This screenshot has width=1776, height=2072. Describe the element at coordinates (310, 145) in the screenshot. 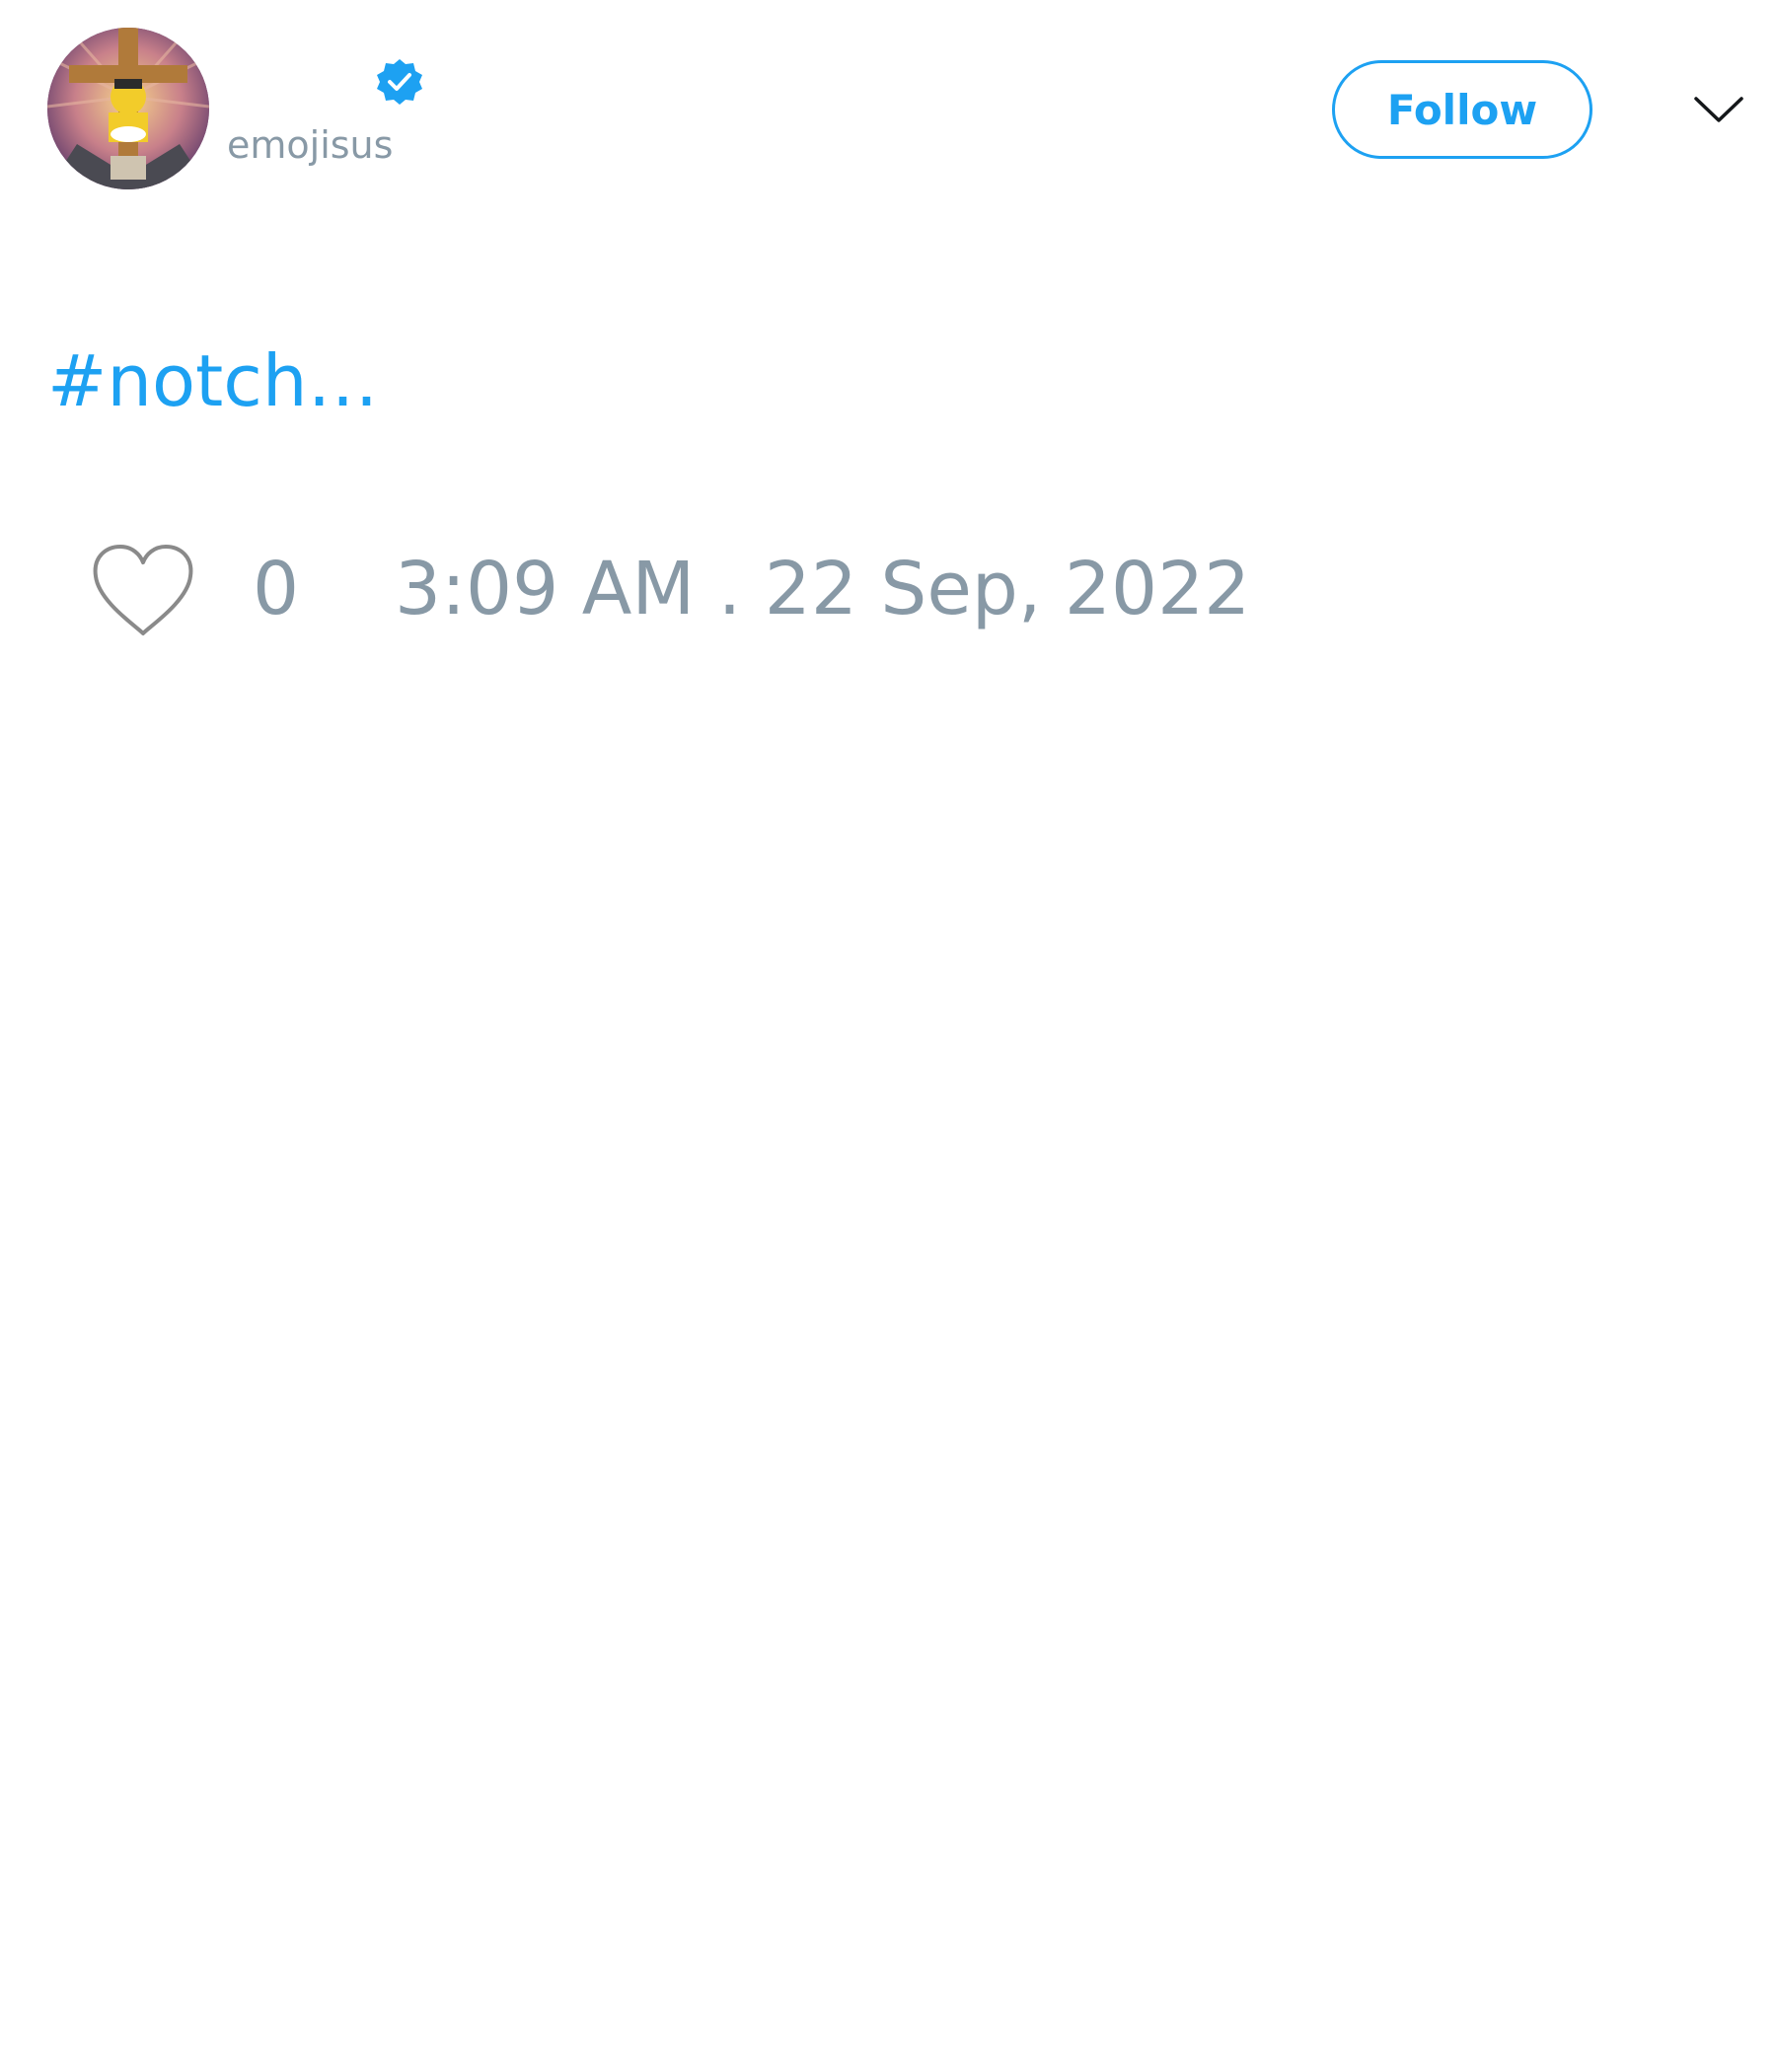

I see `author-handle: emojisus` at that location.